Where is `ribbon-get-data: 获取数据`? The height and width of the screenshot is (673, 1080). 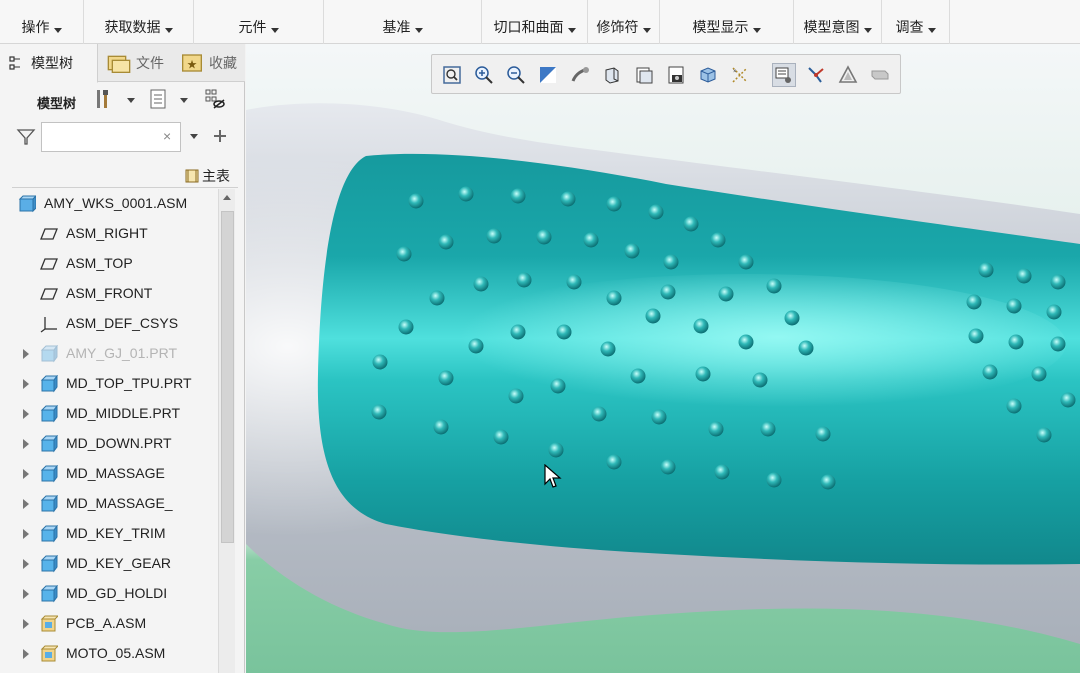
ribbon-get-data: 获取数据 is located at coordinates (139, 22).